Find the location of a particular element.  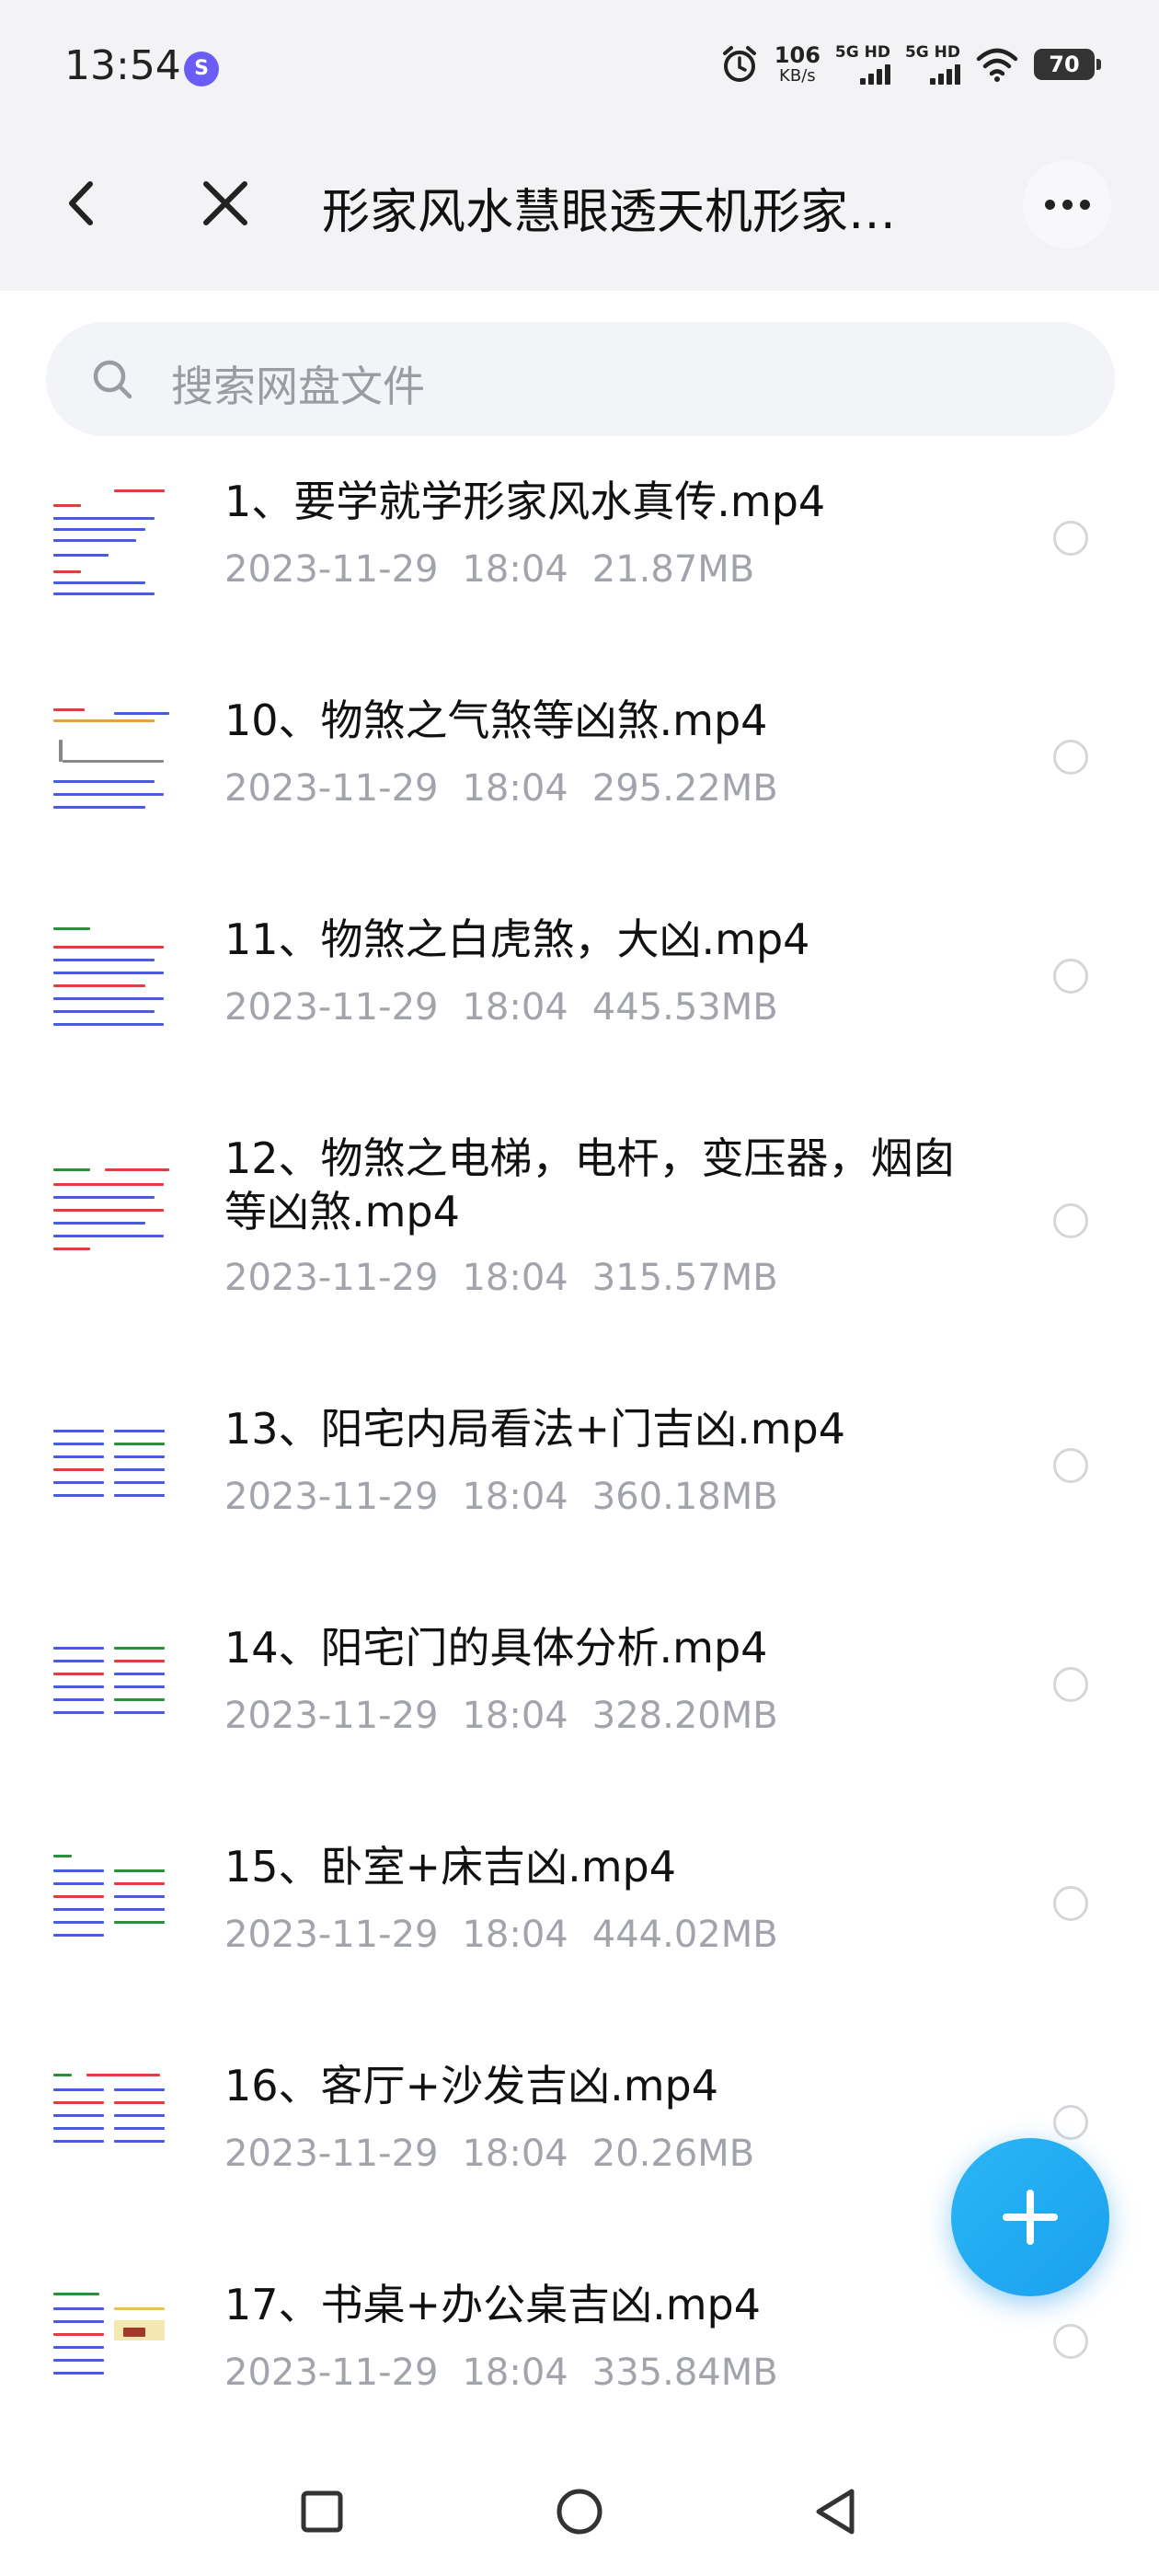

sim2-label: 5G HD is located at coordinates (932, 52).